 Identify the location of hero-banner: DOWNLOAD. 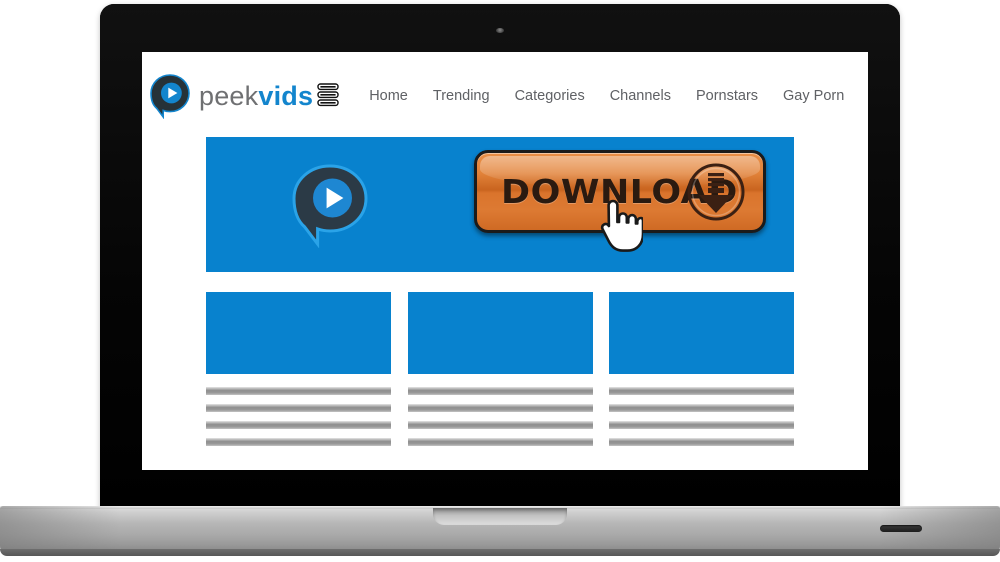
(500, 204).